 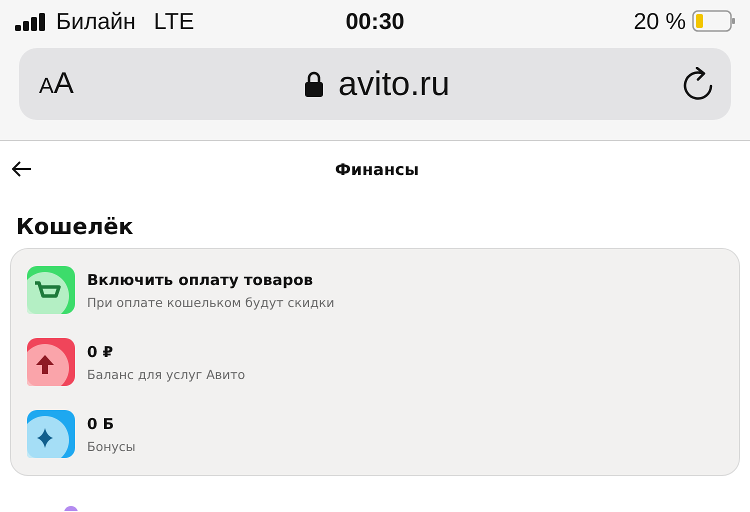 What do you see at coordinates (314, 84) in the screenshot?
I see `lock-icon` at bounding box center [314, 84].